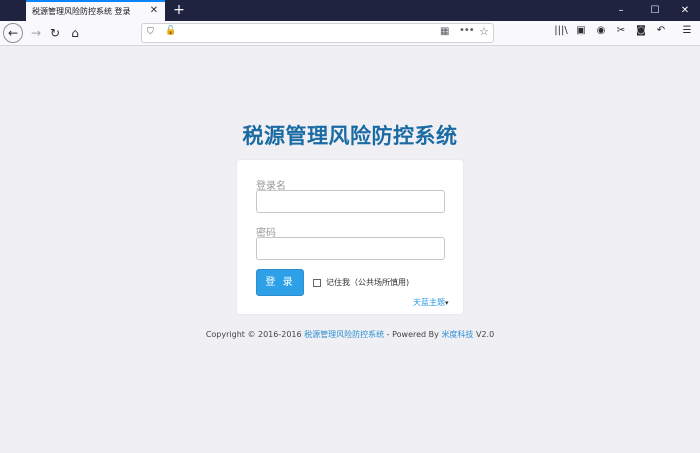 The height and width of the screenshot is (453, 700). What do you see at coordinates (344, 334) in the screenshot?
I see `system-link: 税源管理风险防控系统` at bounding box center [344, 334].